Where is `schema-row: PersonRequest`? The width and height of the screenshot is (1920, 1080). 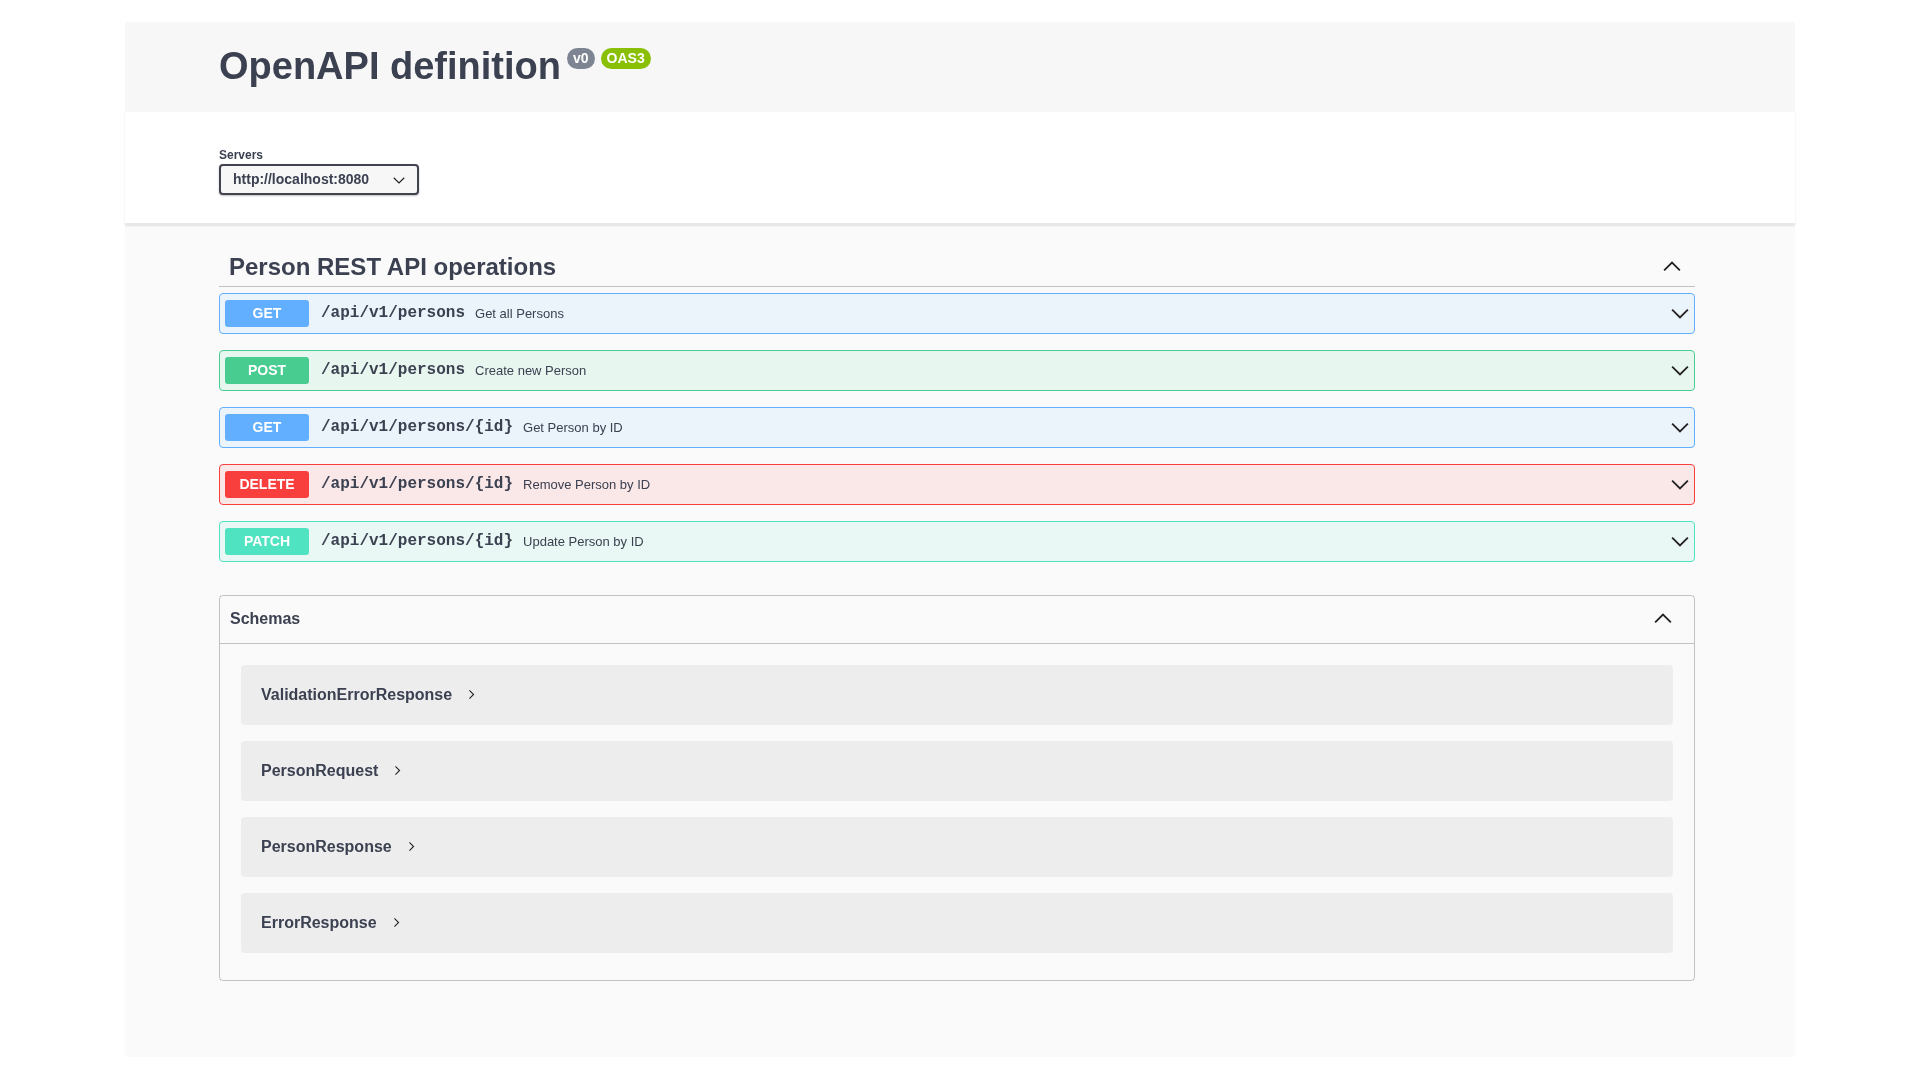
schema-row: PersonRequest is located at coordinates (957, 770).